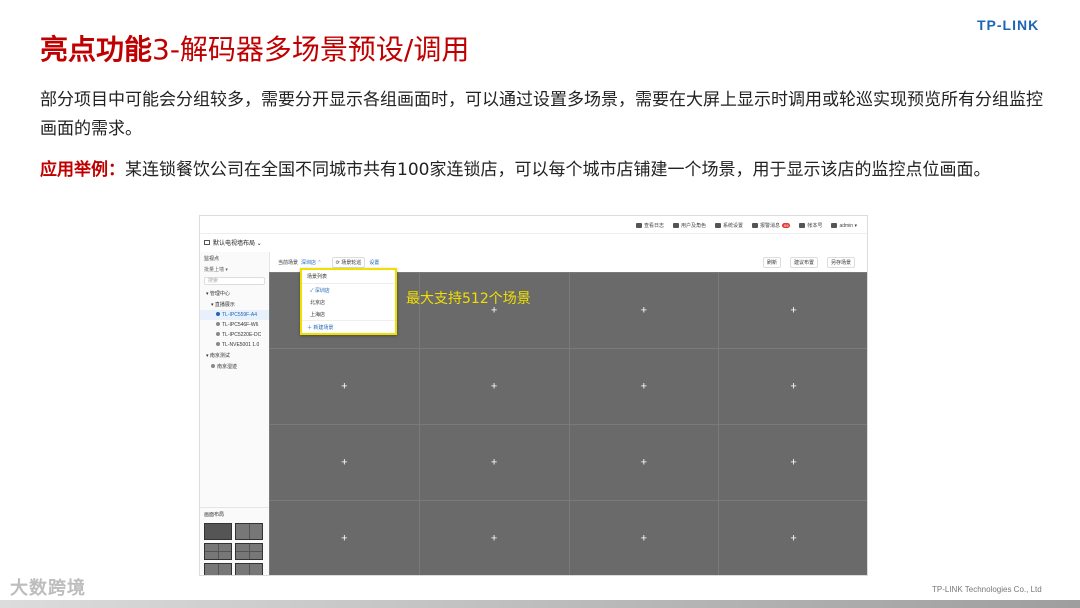 The image size is (1080, 608). What do you see at coordinates (249, 551) in the screenshot?
I see `layout-thumb-2x2-alt` at bounding box center [249, 551].